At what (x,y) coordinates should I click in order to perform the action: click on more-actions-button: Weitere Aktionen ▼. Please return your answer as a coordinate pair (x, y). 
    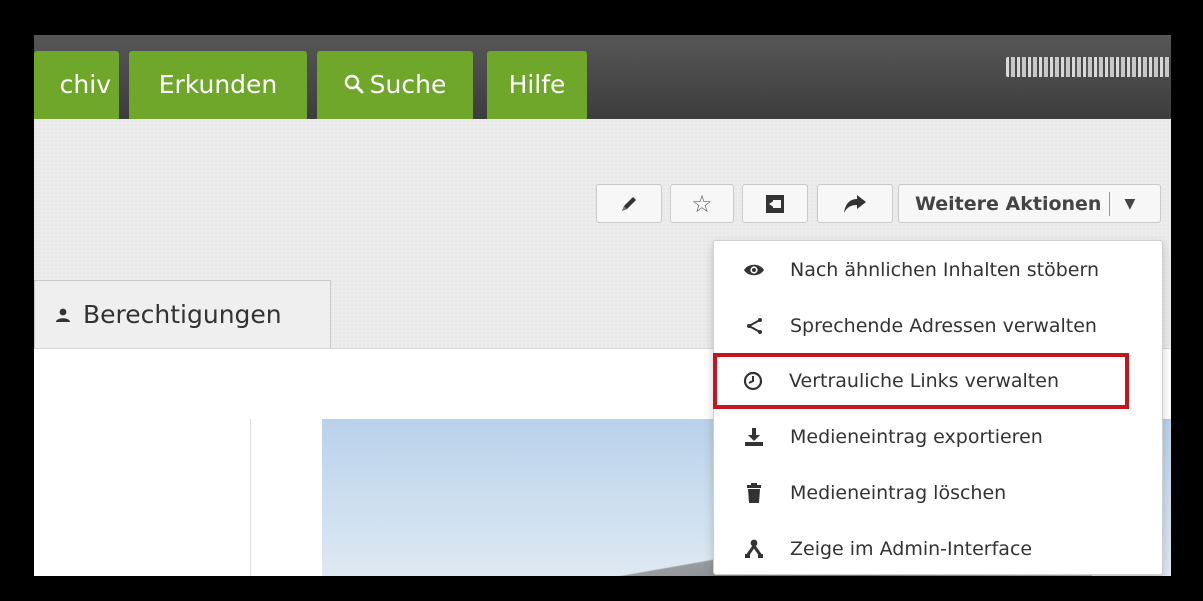
    Looking at the image, I should click on (1029, 203).